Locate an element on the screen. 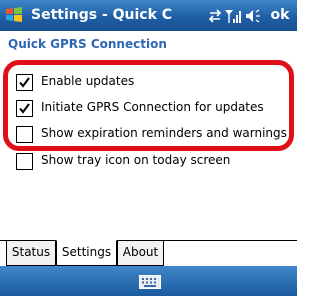  signal-icon is located at coordinates (233, 16).